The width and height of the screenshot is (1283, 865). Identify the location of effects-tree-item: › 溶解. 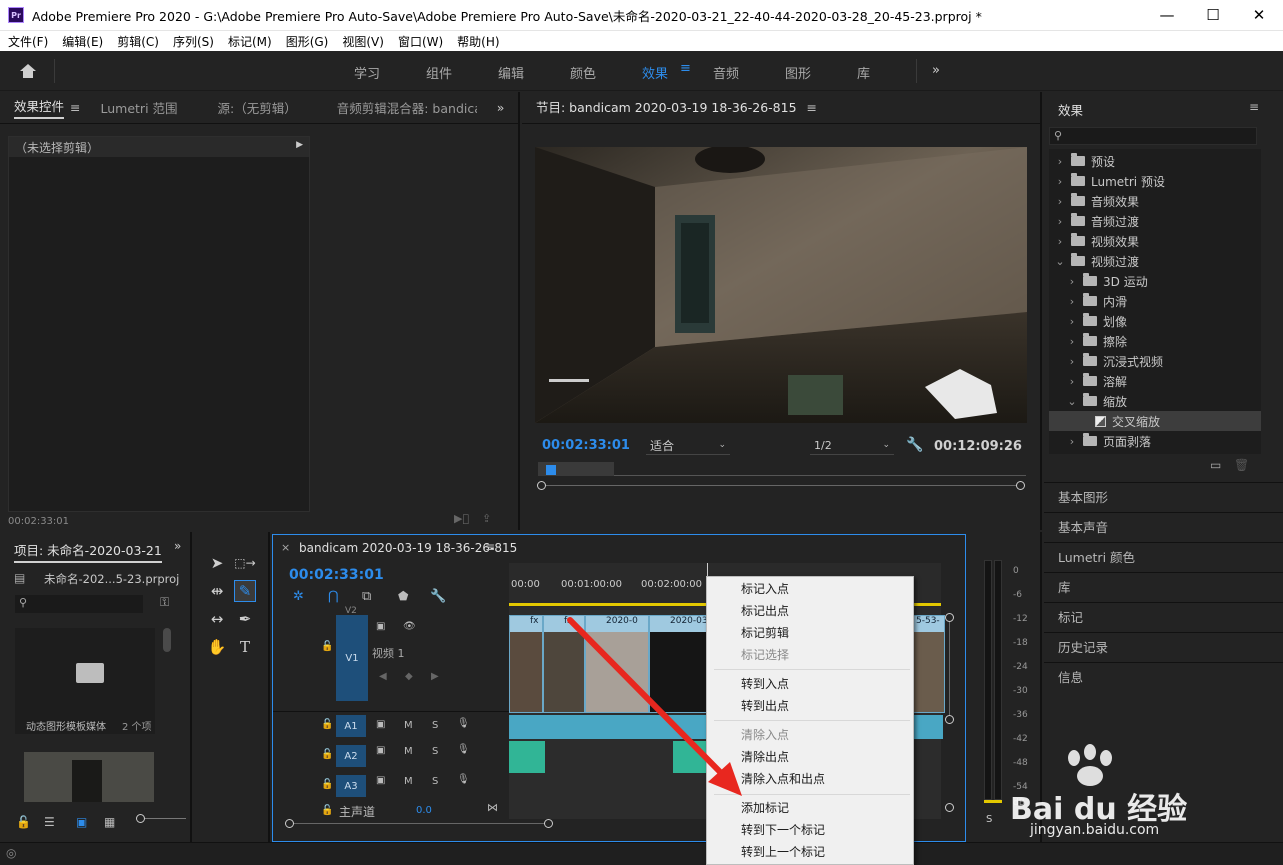
(1155, 381).